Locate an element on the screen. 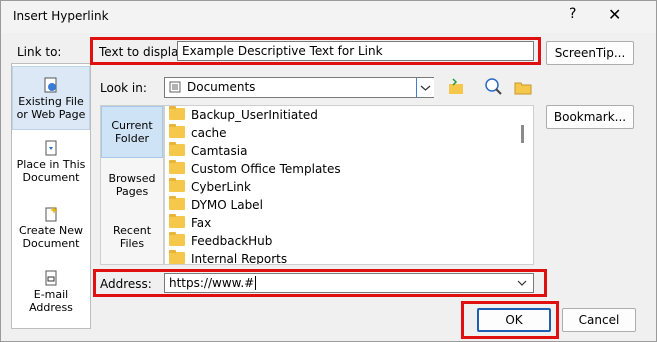  link-to-existing-file: Existing File or Web Page is located at coordinates (51, 98).